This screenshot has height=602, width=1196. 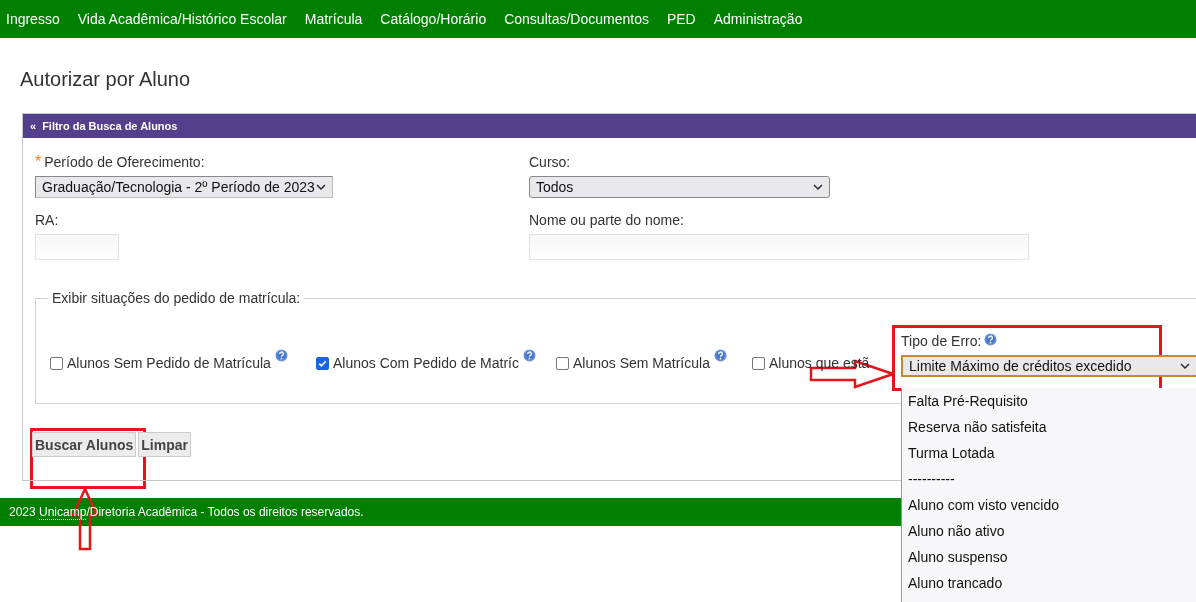 I want to click on dropdown-option: Aluno trancado, so click(x=1052, y=583).